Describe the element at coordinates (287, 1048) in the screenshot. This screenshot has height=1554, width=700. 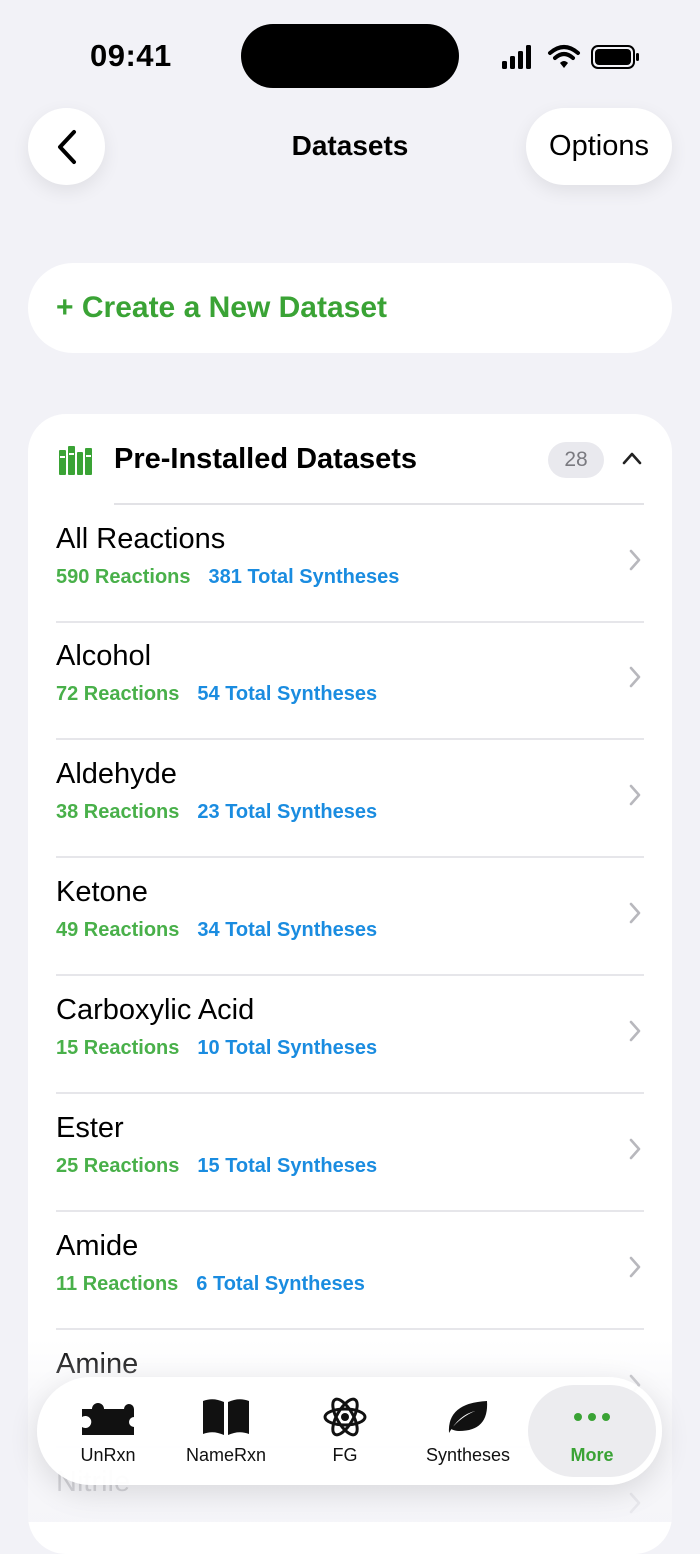
I see `syntheses-count: 10 Total Syntheses` at that location.